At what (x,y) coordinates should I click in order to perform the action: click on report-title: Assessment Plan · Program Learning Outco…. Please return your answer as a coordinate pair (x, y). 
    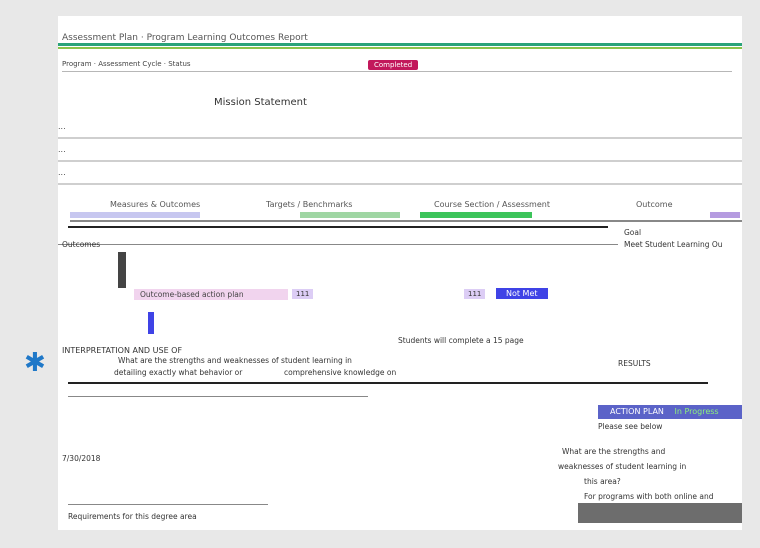
    Looking at the image, I should click on (185, 38).